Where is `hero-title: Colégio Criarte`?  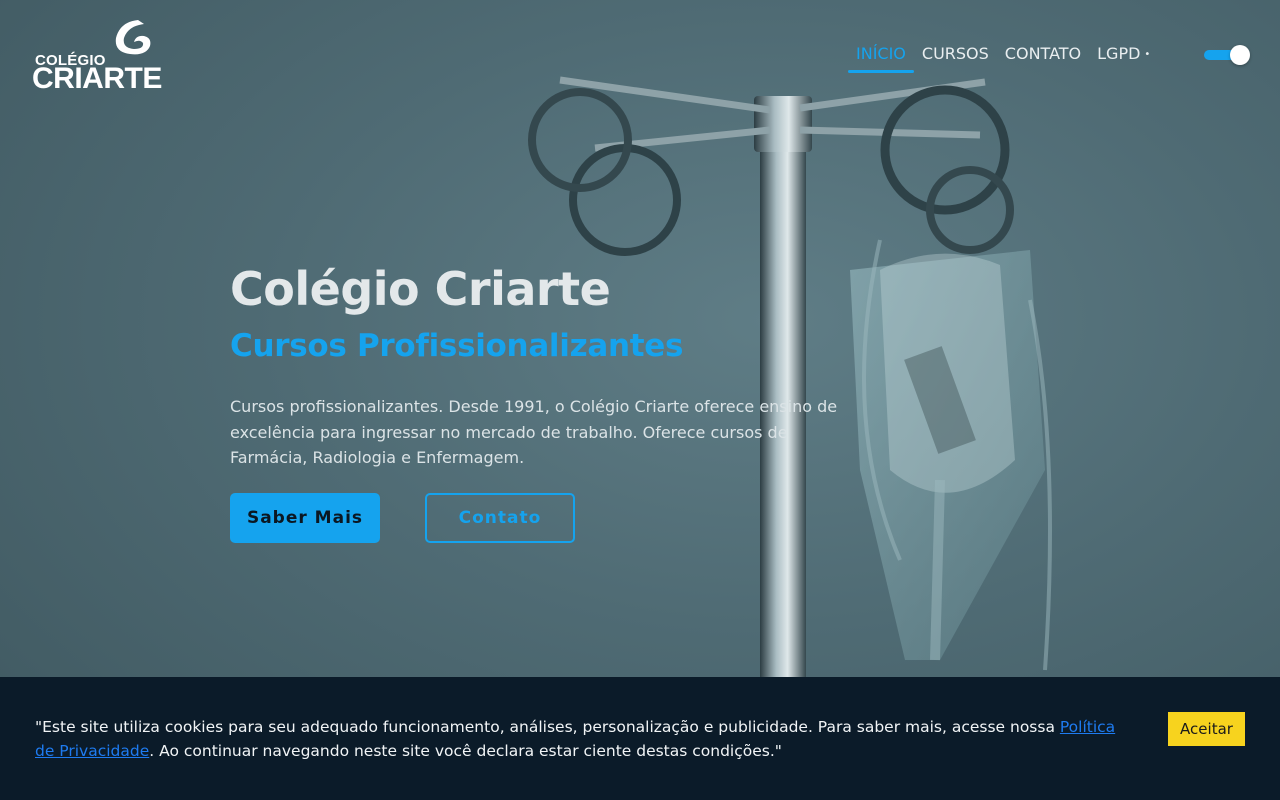
hero-title: Colégio Criarte is located at coordinates (420, 289).